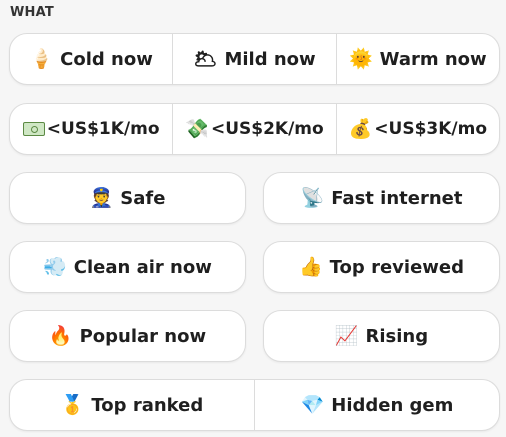 The image size is (506, 437). What do you see at coordinates (433, 59) in the screenshot?
I see `warm-now-label: Warm now` at bounding box center [433, 59].